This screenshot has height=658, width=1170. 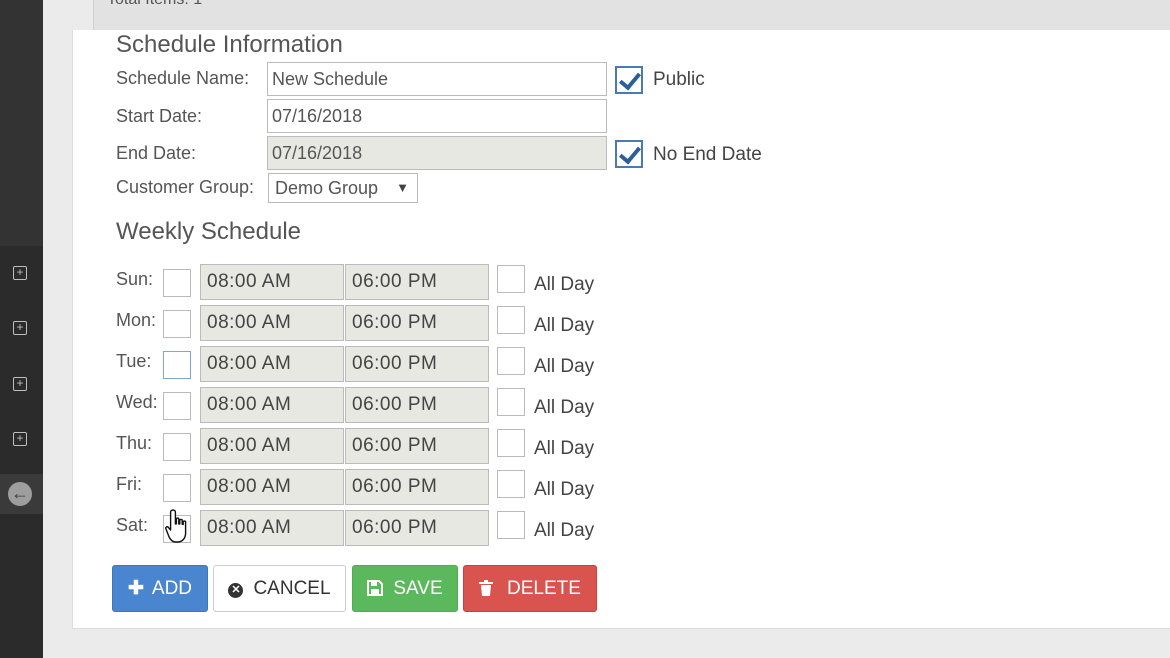 I want to click on save-button: SAVE, so click(x=405, y=588).